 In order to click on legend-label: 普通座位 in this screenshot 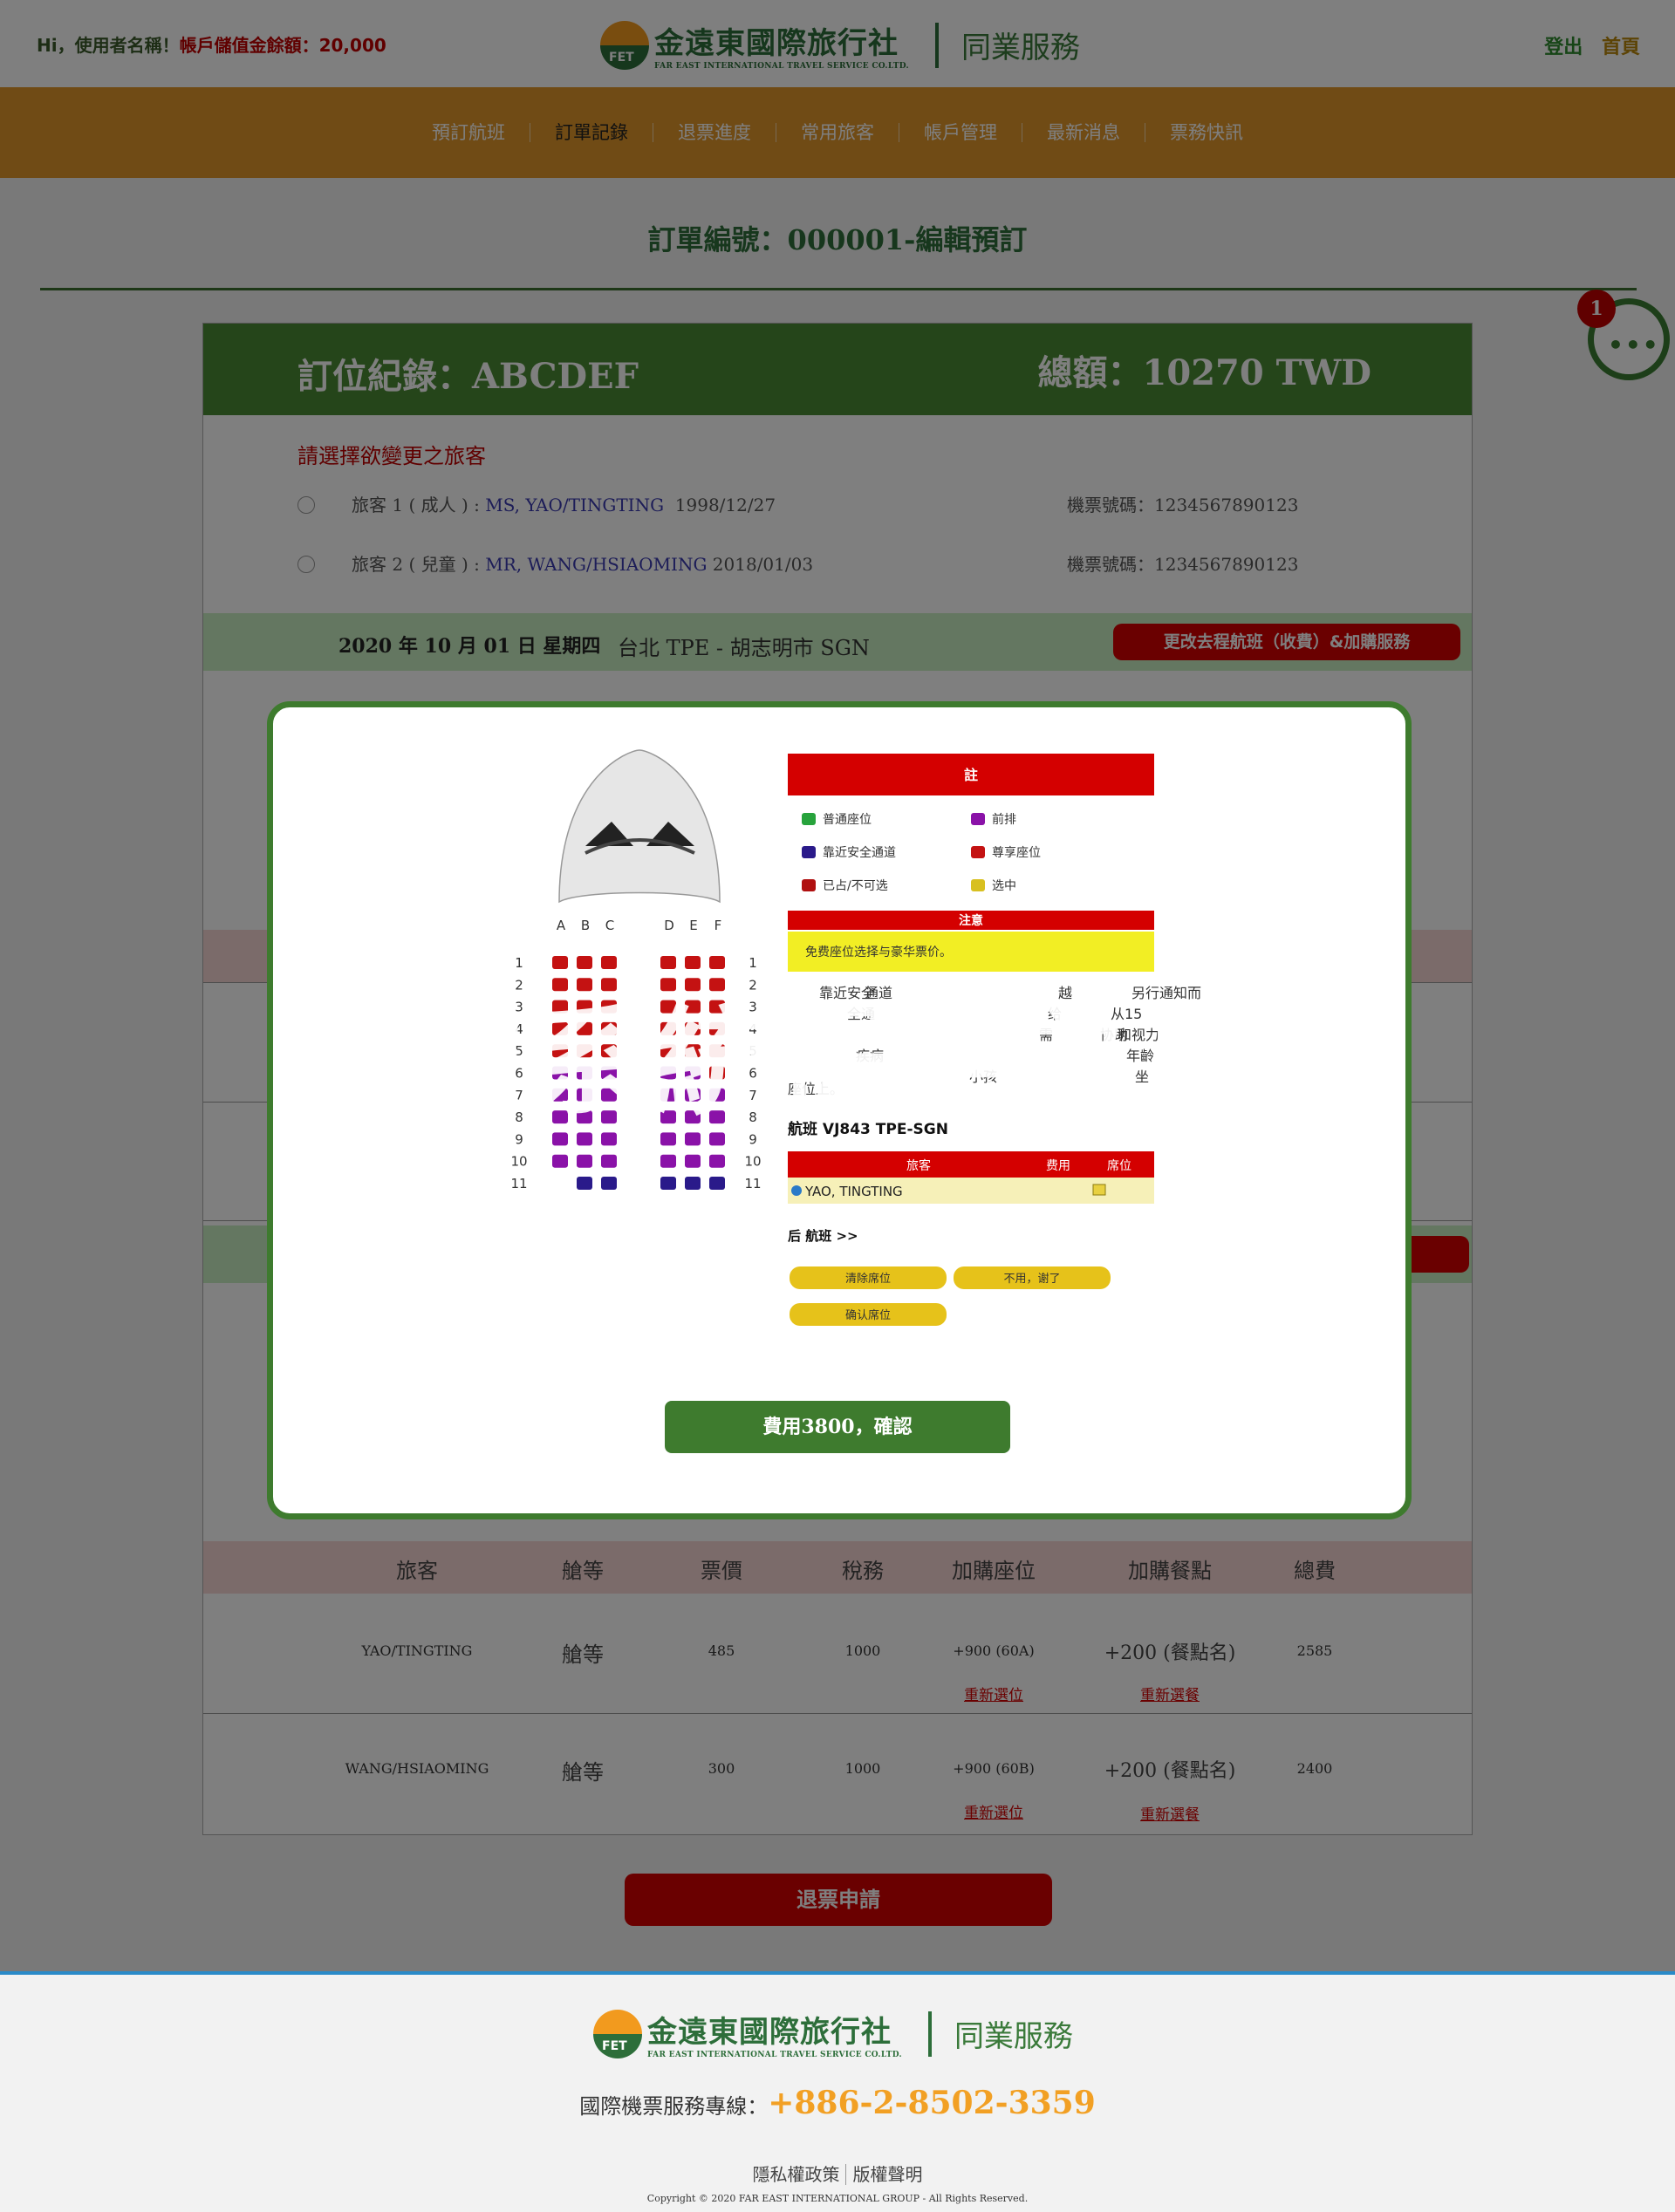, I will do `click(848, 820)`.